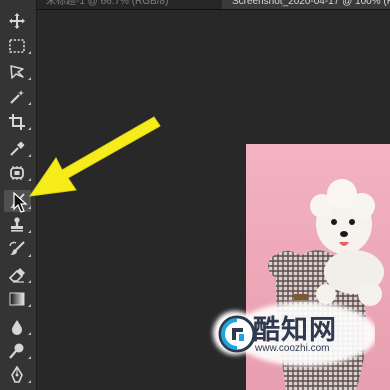 The image size is (390, 390). I want to click on watermark: 酷知网 www.coozhi.com, so click(290, 336).